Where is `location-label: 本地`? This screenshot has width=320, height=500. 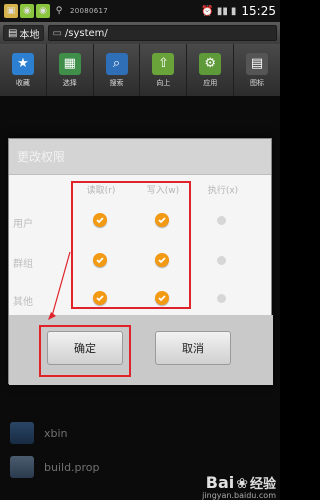 location-label: 本地 is located at coordinates (29, 35).